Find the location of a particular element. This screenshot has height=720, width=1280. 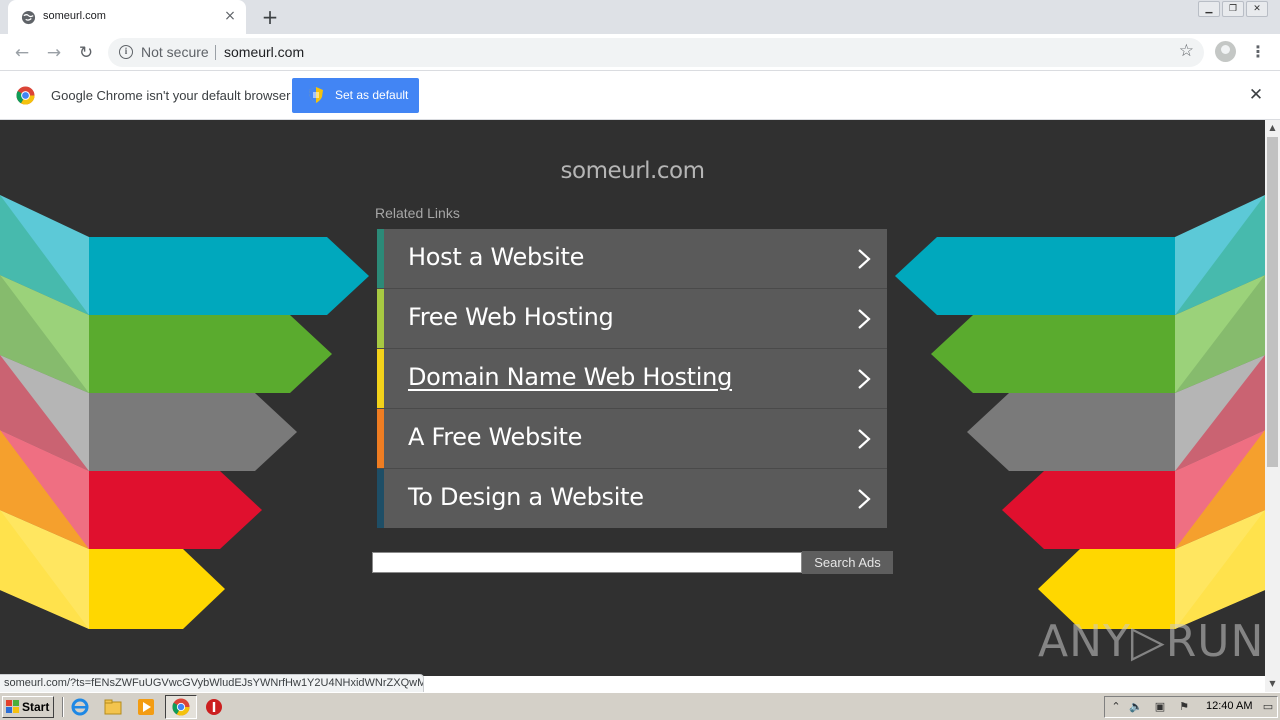

scroll-down-arrow-icon: ▼ is located at coordinates (1272, 683).